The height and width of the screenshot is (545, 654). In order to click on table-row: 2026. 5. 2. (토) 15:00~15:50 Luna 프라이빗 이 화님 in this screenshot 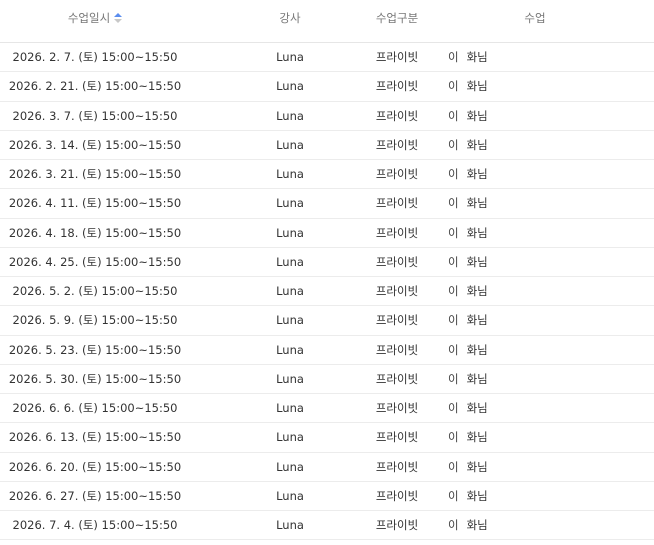, I will do `click(327, 292)`.